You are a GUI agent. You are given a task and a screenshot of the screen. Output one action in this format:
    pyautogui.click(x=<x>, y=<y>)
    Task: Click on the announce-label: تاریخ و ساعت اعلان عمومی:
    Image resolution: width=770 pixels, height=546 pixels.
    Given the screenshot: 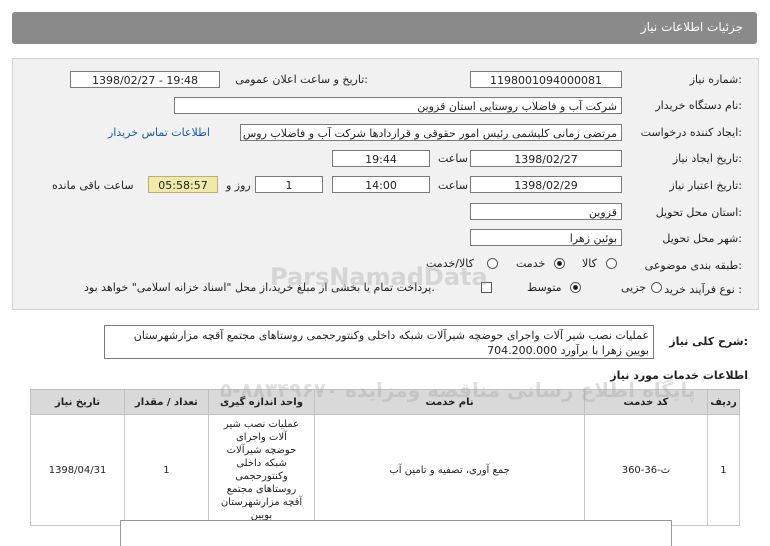 What is the action you would take?
    pyautogui.click(x=301, y=79)
    